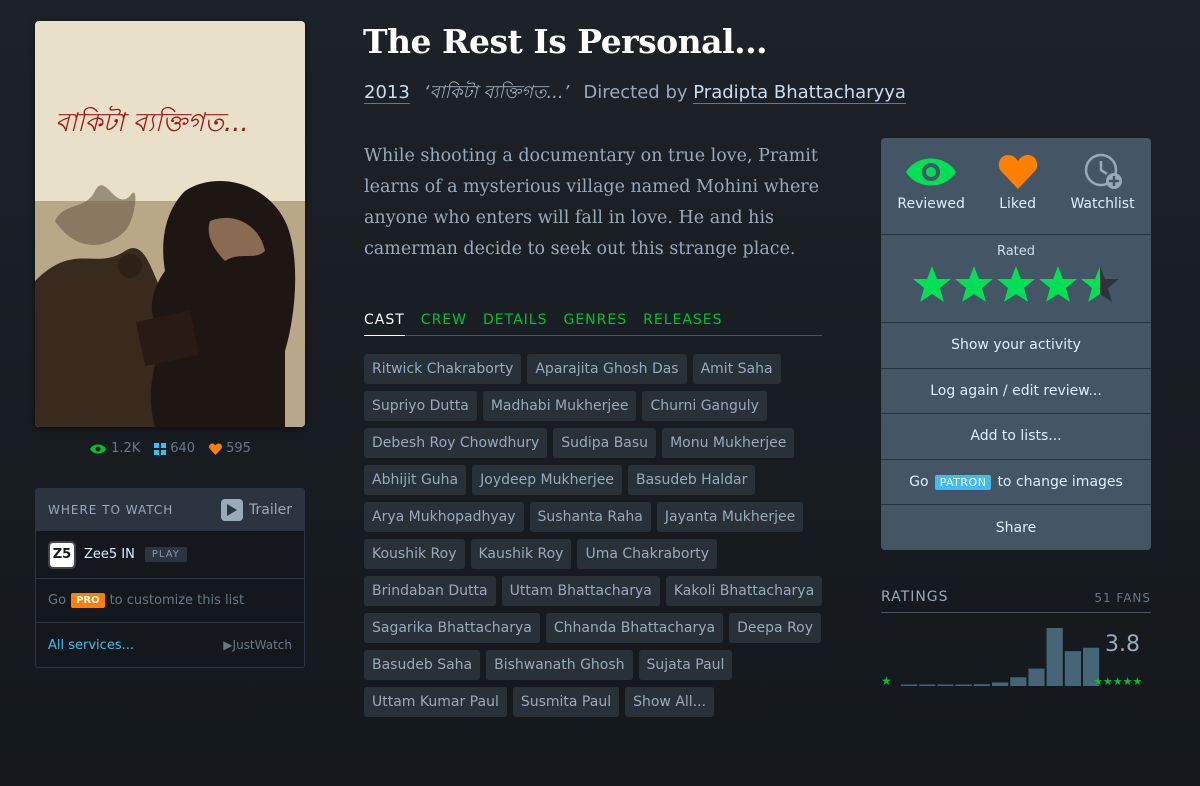 The width and height of the screenshot is (1200, 786). Describe the element at coordinates (88, 600) in the screenshot. I see `pro-badge: PRO` at that location.